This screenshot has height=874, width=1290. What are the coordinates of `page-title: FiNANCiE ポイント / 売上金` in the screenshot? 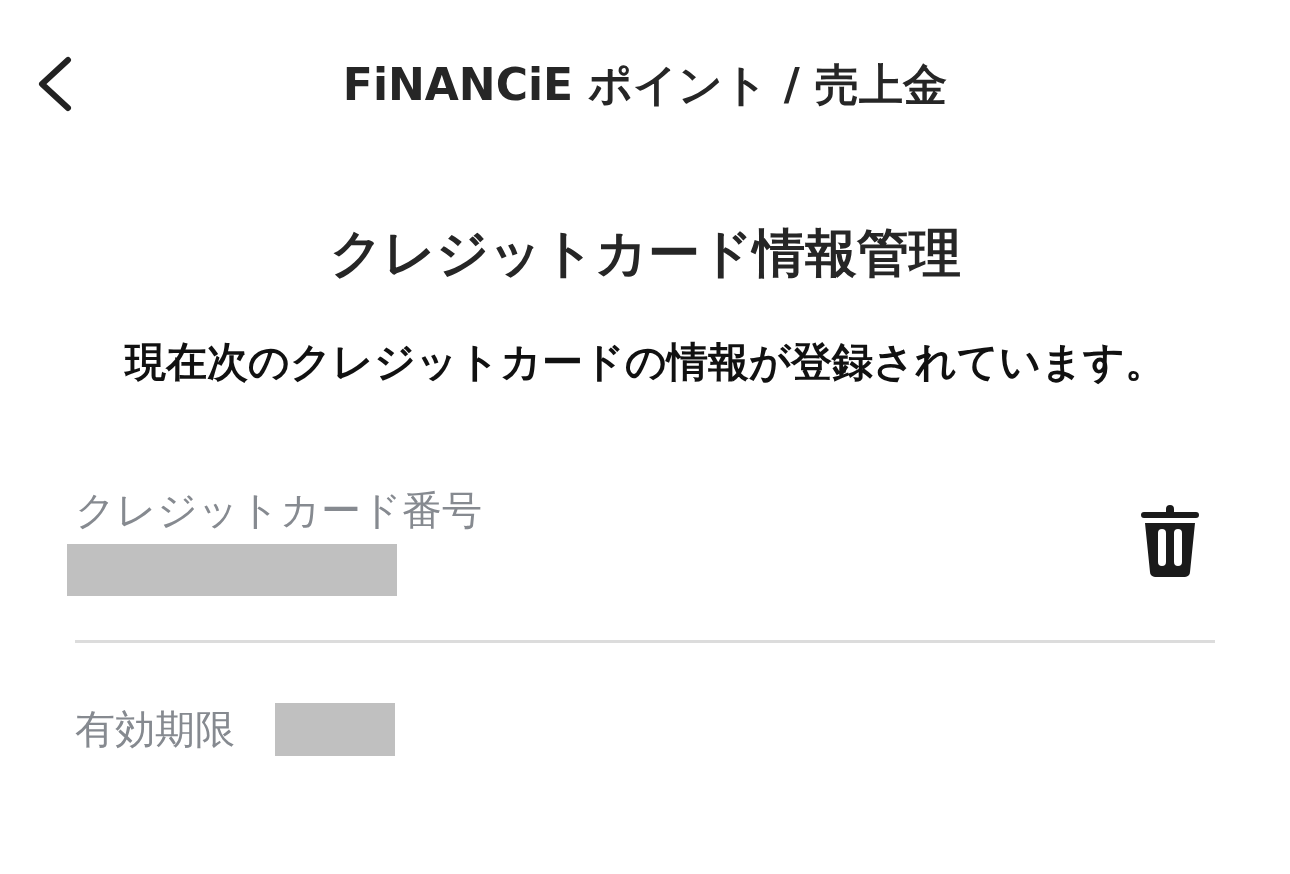 It's located at (645, 85).